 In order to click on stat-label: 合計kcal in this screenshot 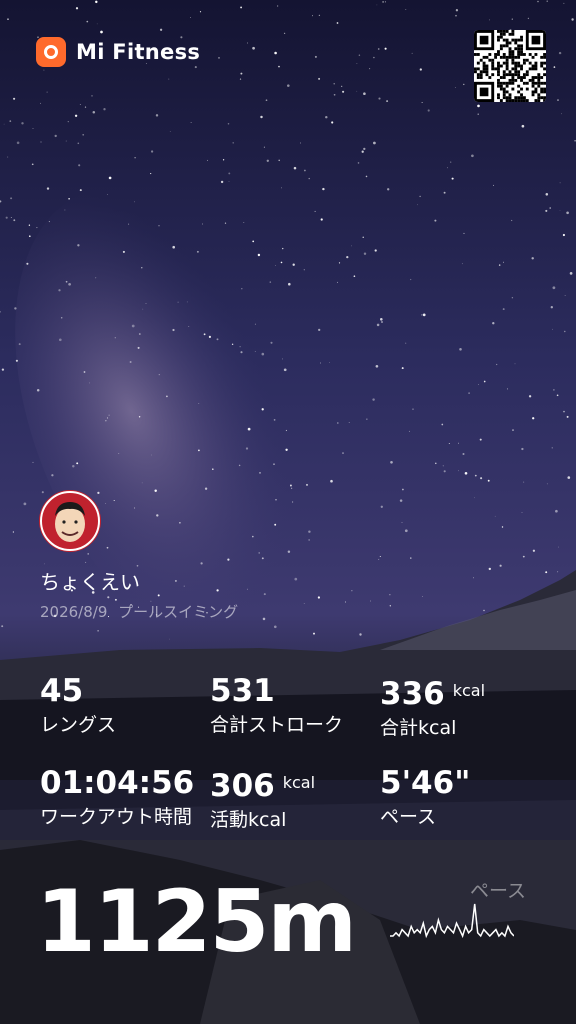, I will do `click(418, 728)`.